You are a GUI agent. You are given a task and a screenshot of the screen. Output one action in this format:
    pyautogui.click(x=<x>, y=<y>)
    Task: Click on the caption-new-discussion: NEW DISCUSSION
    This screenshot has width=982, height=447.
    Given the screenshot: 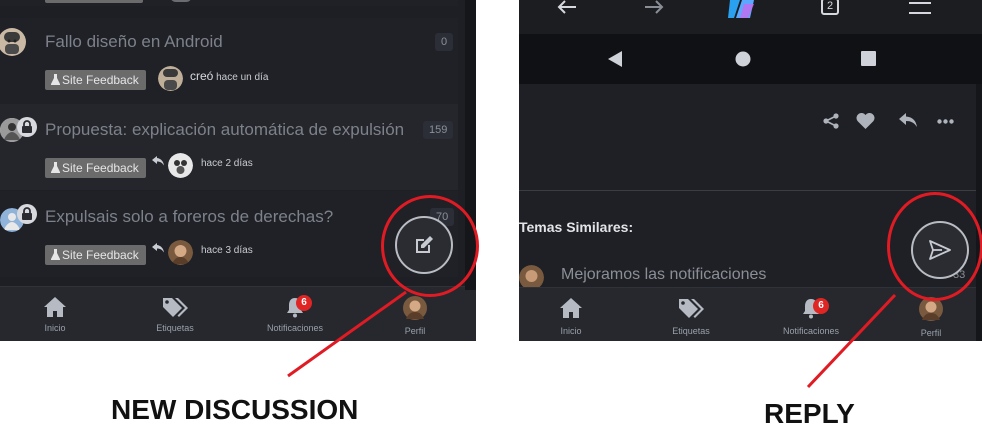 What is the action you would take?
    pyautogui.click(x=235, y=409)
    